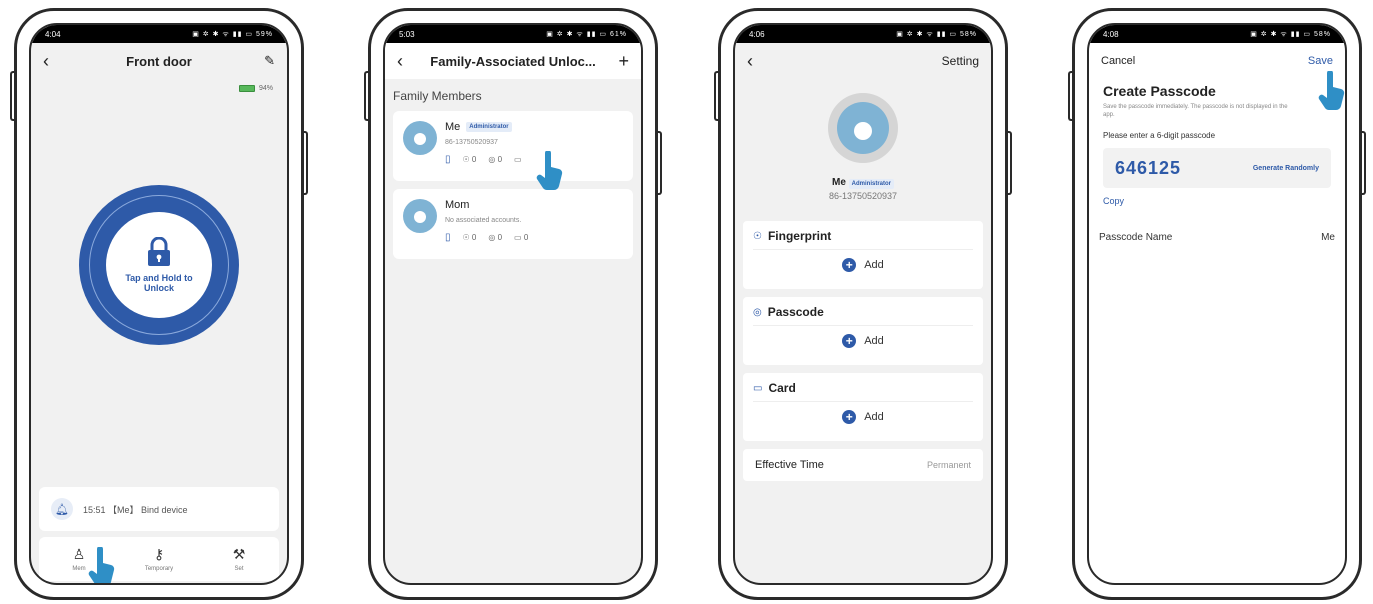 The height and width of the screenshot is (604, 1373). I want to click on nav-bar: ‹ Family-Associated Unloc... +, so click(513, 61).